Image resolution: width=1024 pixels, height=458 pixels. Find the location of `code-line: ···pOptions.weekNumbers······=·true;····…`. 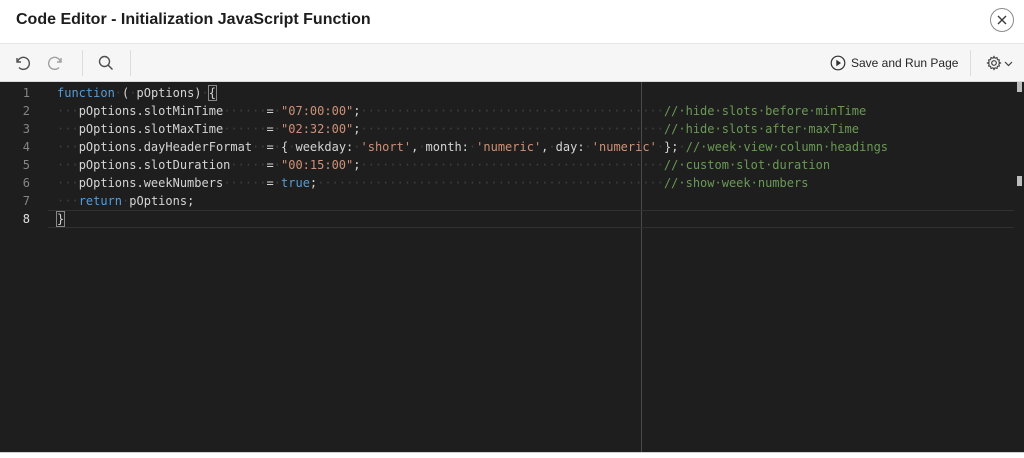

code-line: ···pOptions.weekNumbers······=·true;····… is located at coordinates (432, 183).